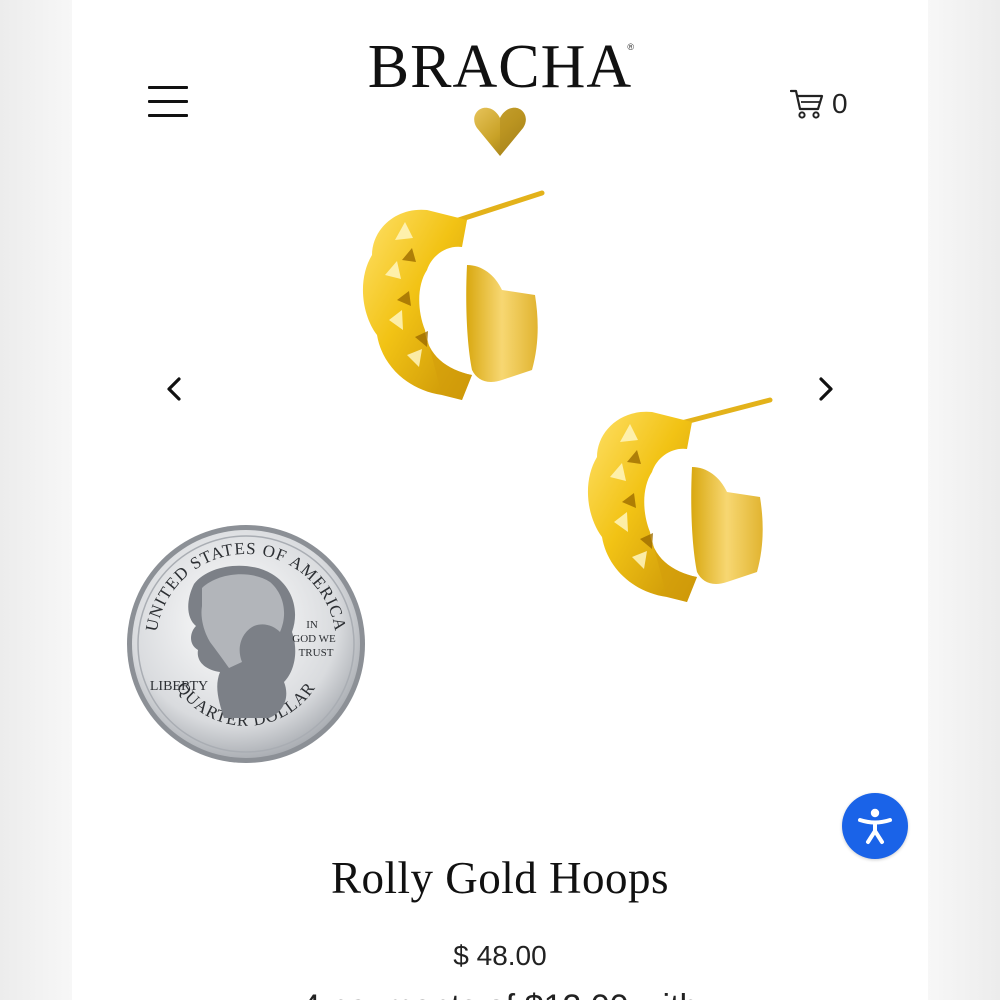 This screenshot has width=1000, height=1000. Describe the element at coordinates (500, 955) in the screenshot. I see `product-price: $ 48.00` at that location.